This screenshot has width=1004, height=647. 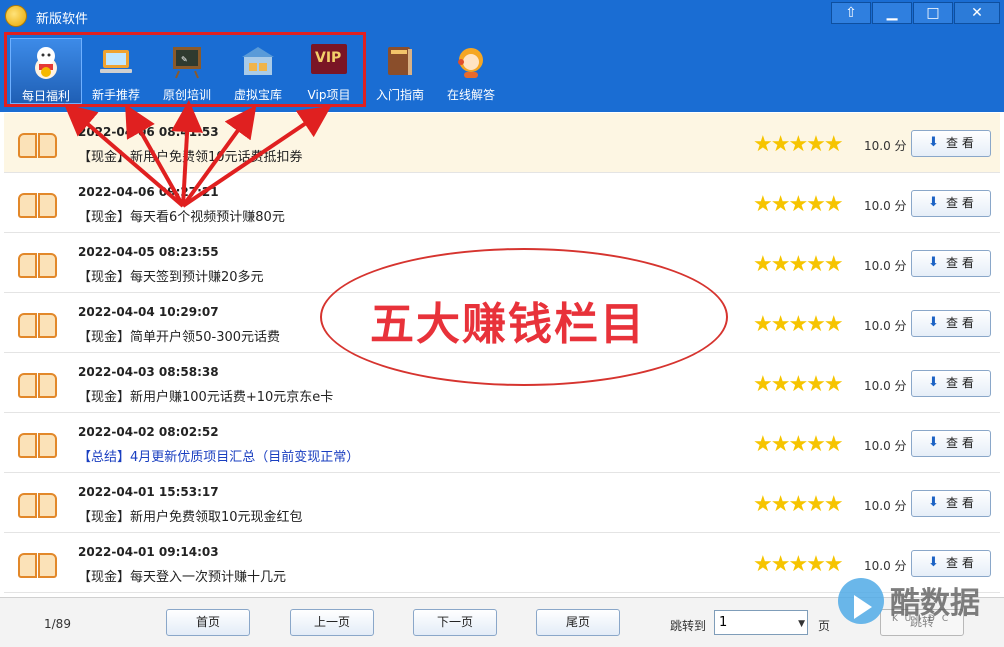 I want to click on watermark-subtext: KUIDC, so click(x=924, y=619).